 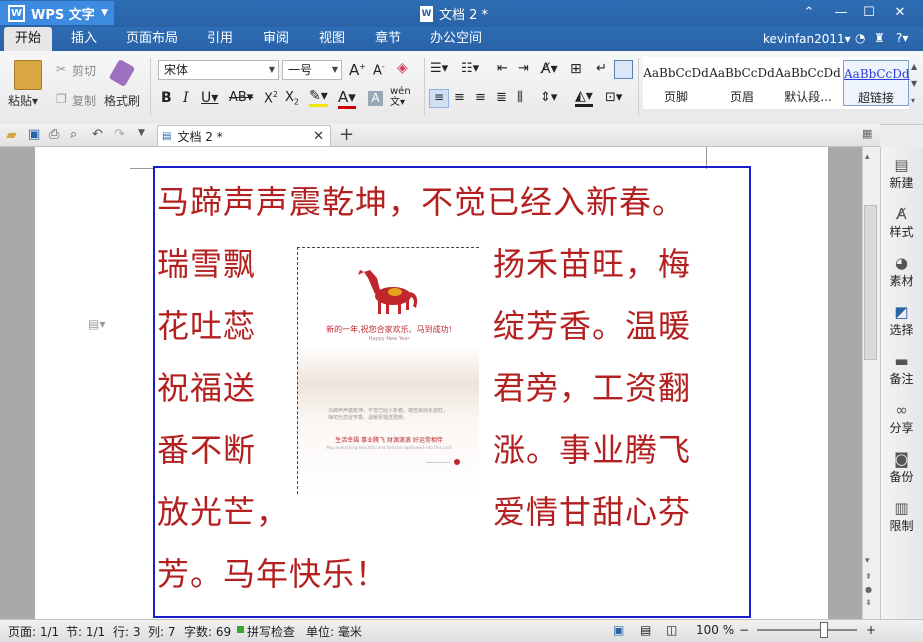 What do you see at coordinates (152, 39) in the screenshot?
I see `tab-page-layout: 页面布局` at bounding box center [152, 39].